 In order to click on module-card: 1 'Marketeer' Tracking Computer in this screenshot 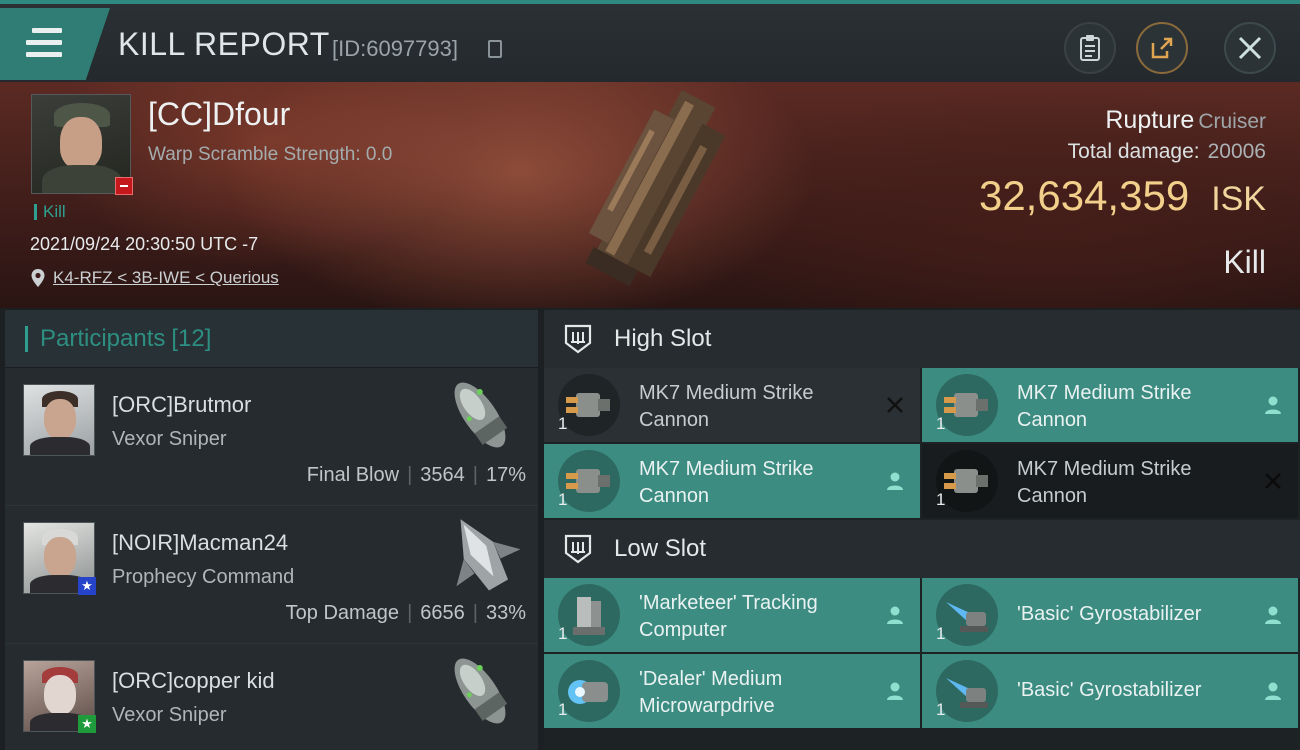, I will do `click(732, 615)`.